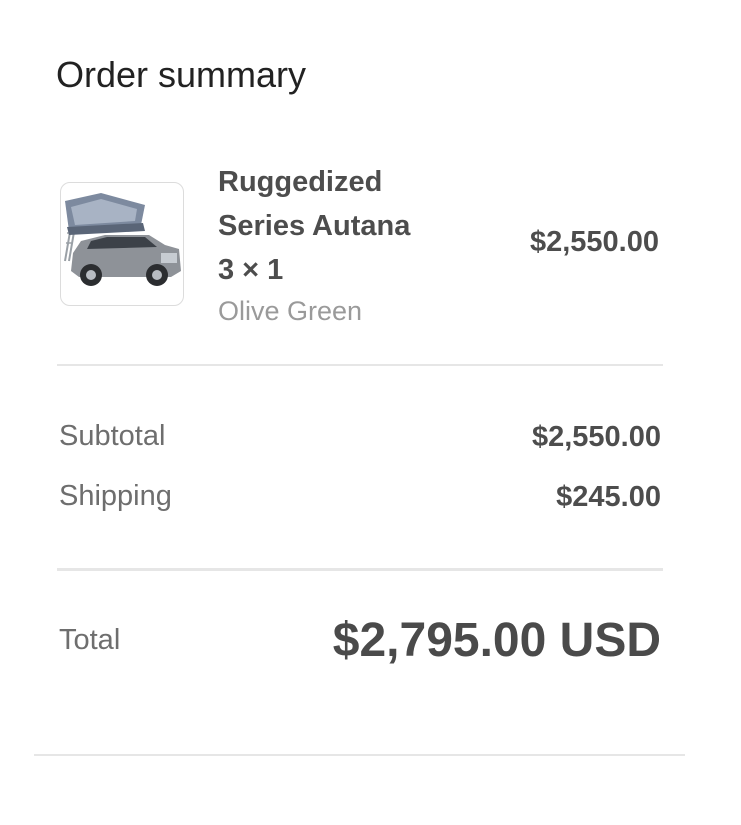 The width and height of the screenshot is (741, 825). I want to click on product-quantity: 3 × 1, so click(251, 270).